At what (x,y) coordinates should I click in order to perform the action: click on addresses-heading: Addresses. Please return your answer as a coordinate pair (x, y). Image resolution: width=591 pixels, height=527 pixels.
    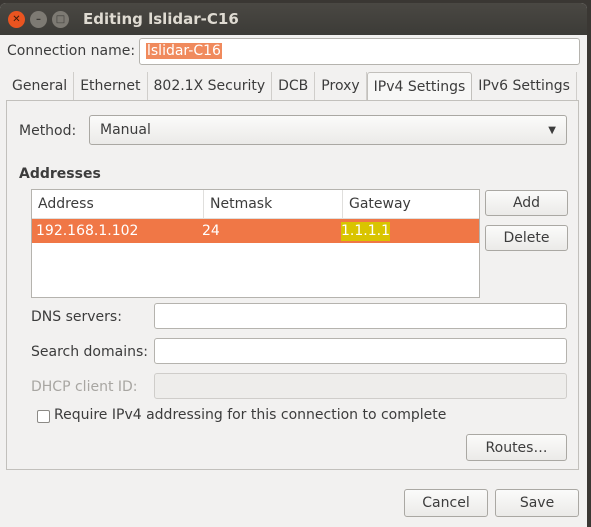
    Looking at the image, I should click on (60, 174).